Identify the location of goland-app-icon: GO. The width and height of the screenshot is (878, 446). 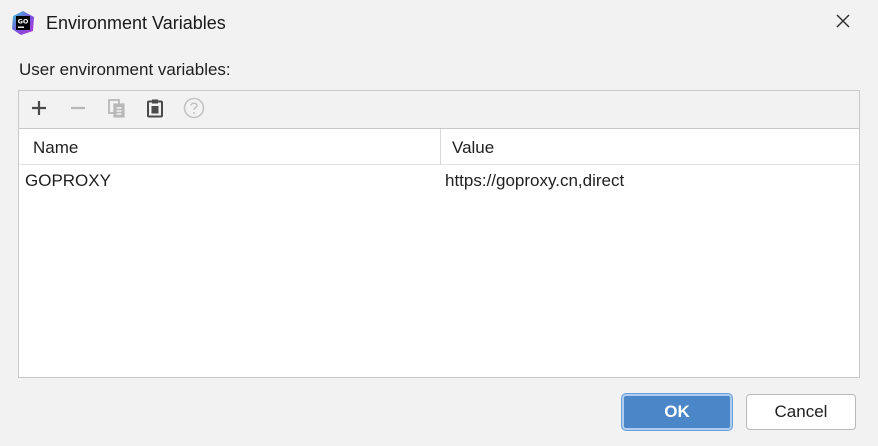
(23, 23).